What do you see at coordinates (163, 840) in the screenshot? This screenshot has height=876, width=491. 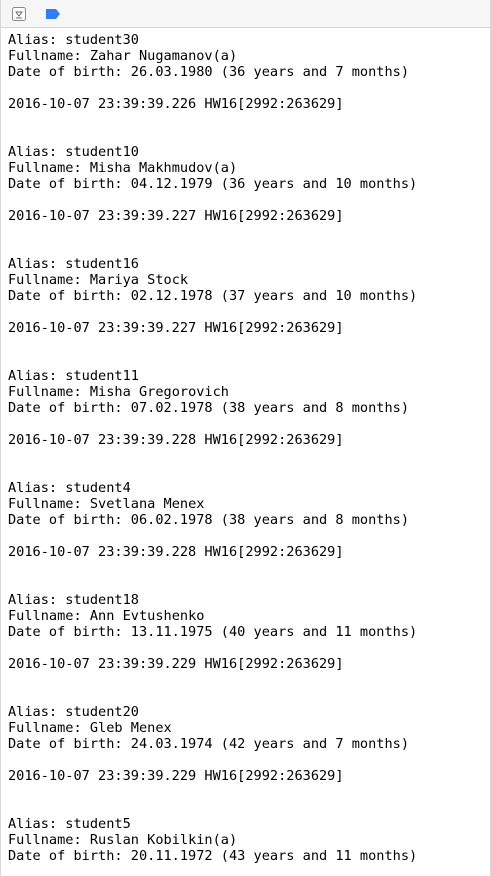 I see `fullname-line-value: Ruslan Kobilkin(a)` at bounding box center [163, 840].